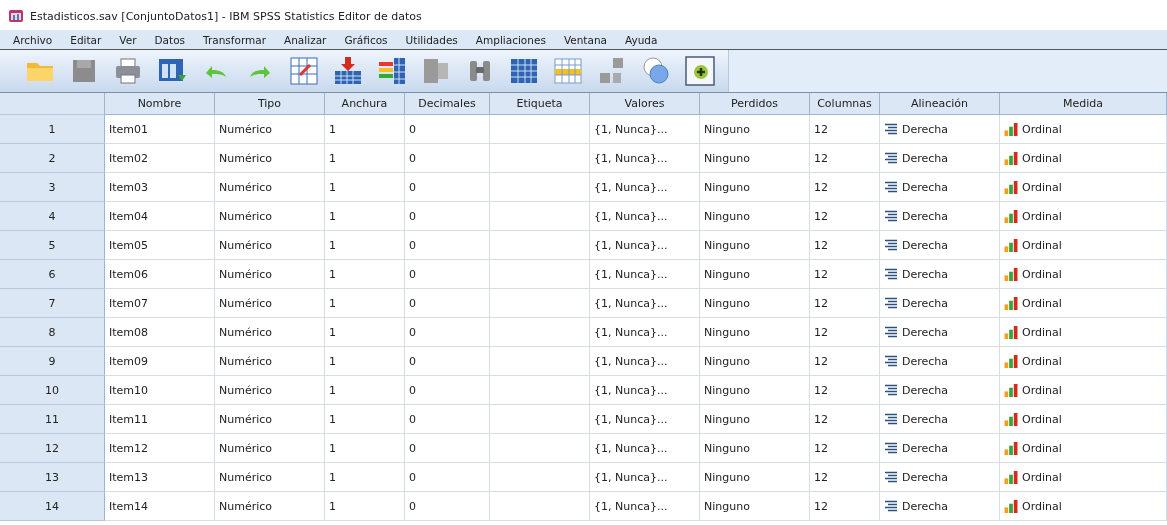 The width and height of the screenshot is (1167, 525). I want to click on column-header: Nombre, so click(160, 104).